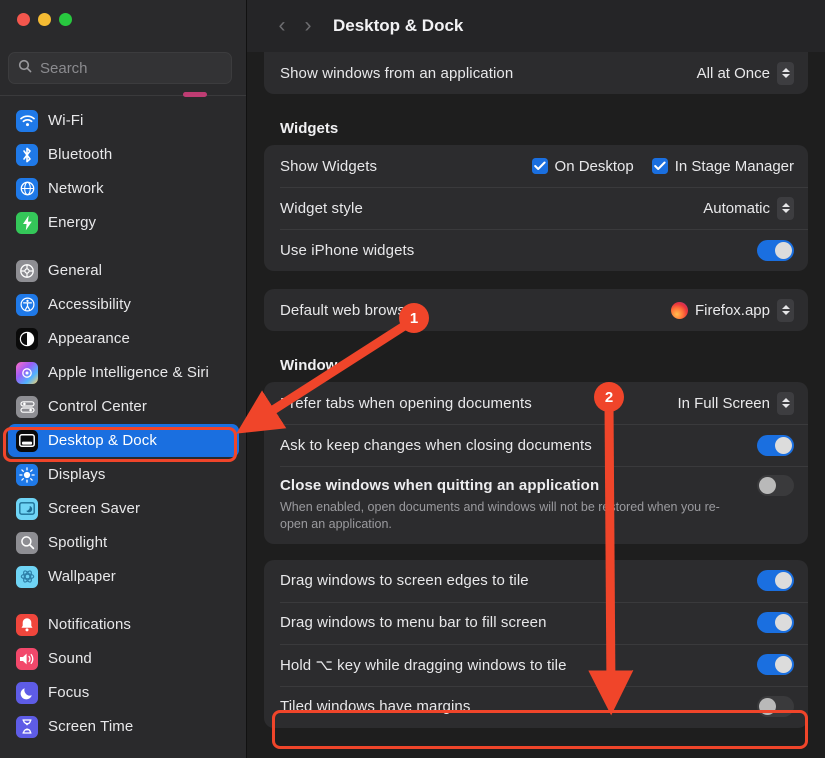  I want to click on popup-show-windows: All at Once, so click(745, 73).